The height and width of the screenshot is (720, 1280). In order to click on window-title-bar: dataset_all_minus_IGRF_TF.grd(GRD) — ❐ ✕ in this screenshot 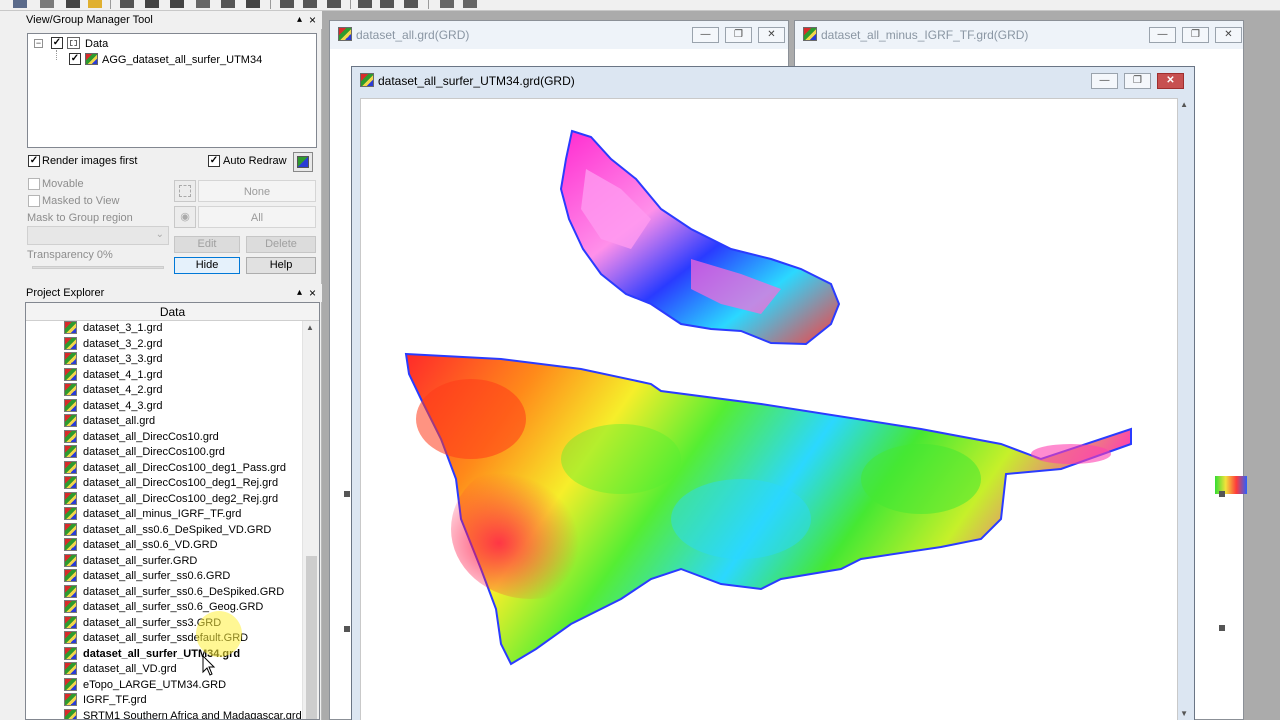, I will do `click(1019, 35)`.